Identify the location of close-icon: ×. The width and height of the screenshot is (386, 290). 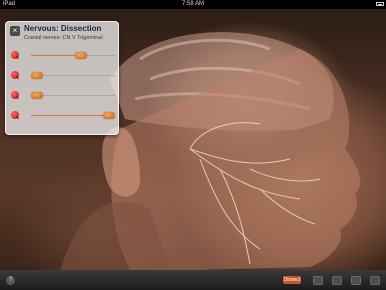
(15, 31).